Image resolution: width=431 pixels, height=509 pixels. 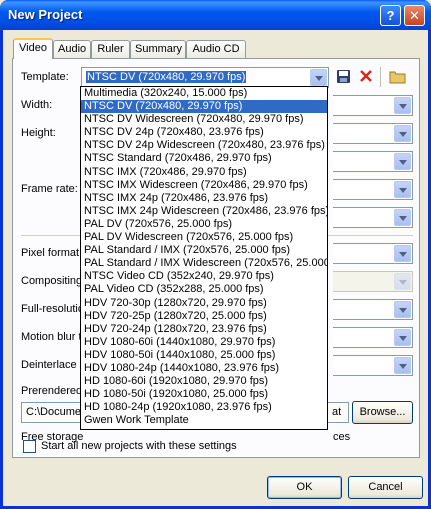 What do you see at coordinates (204, 381) in the screenshot?
I see `dropdown-option: HD 1080-60i (1920x1080, 29.970 fps)` at bounding box center [204, 381].